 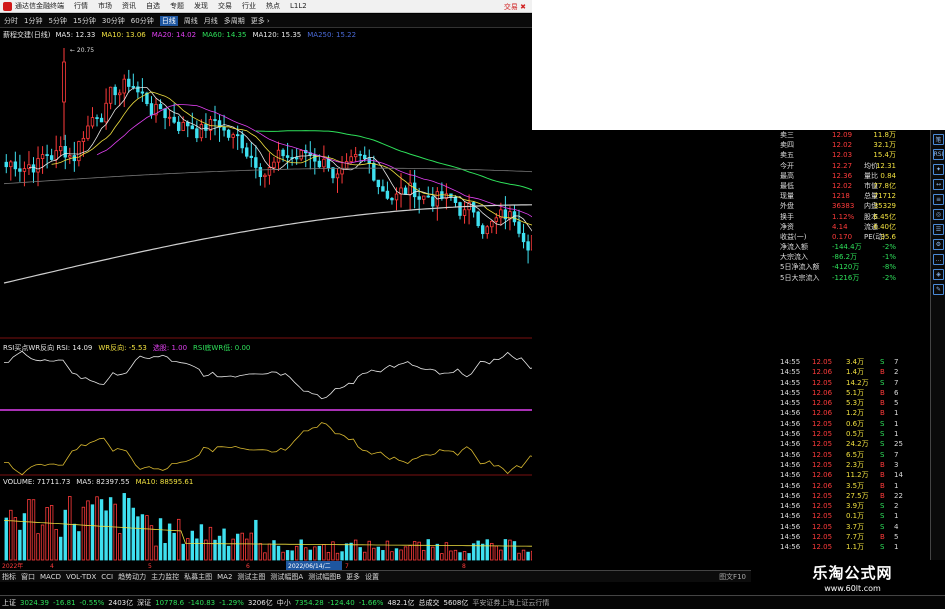 I want to click on side-tool-icon: ◎, so click(x=938, y=214).